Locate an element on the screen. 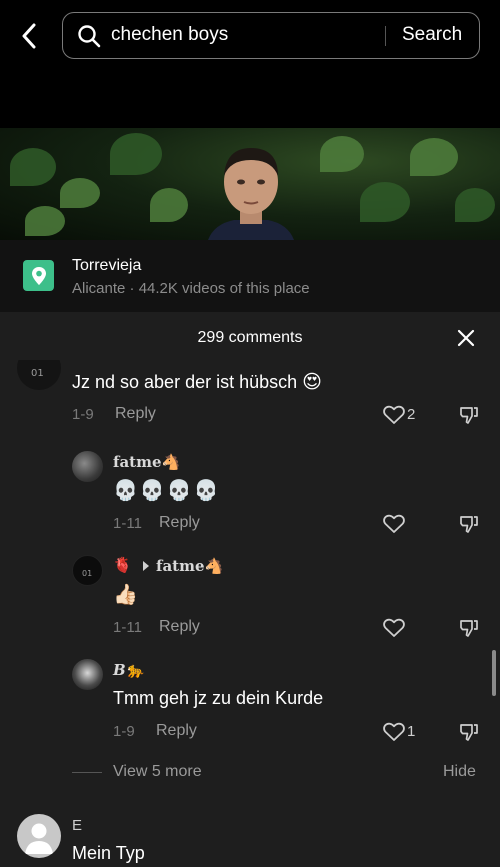 This screenshot has height=867, width=500. comments-count: 299 comments is located at coordinates (250, 337).